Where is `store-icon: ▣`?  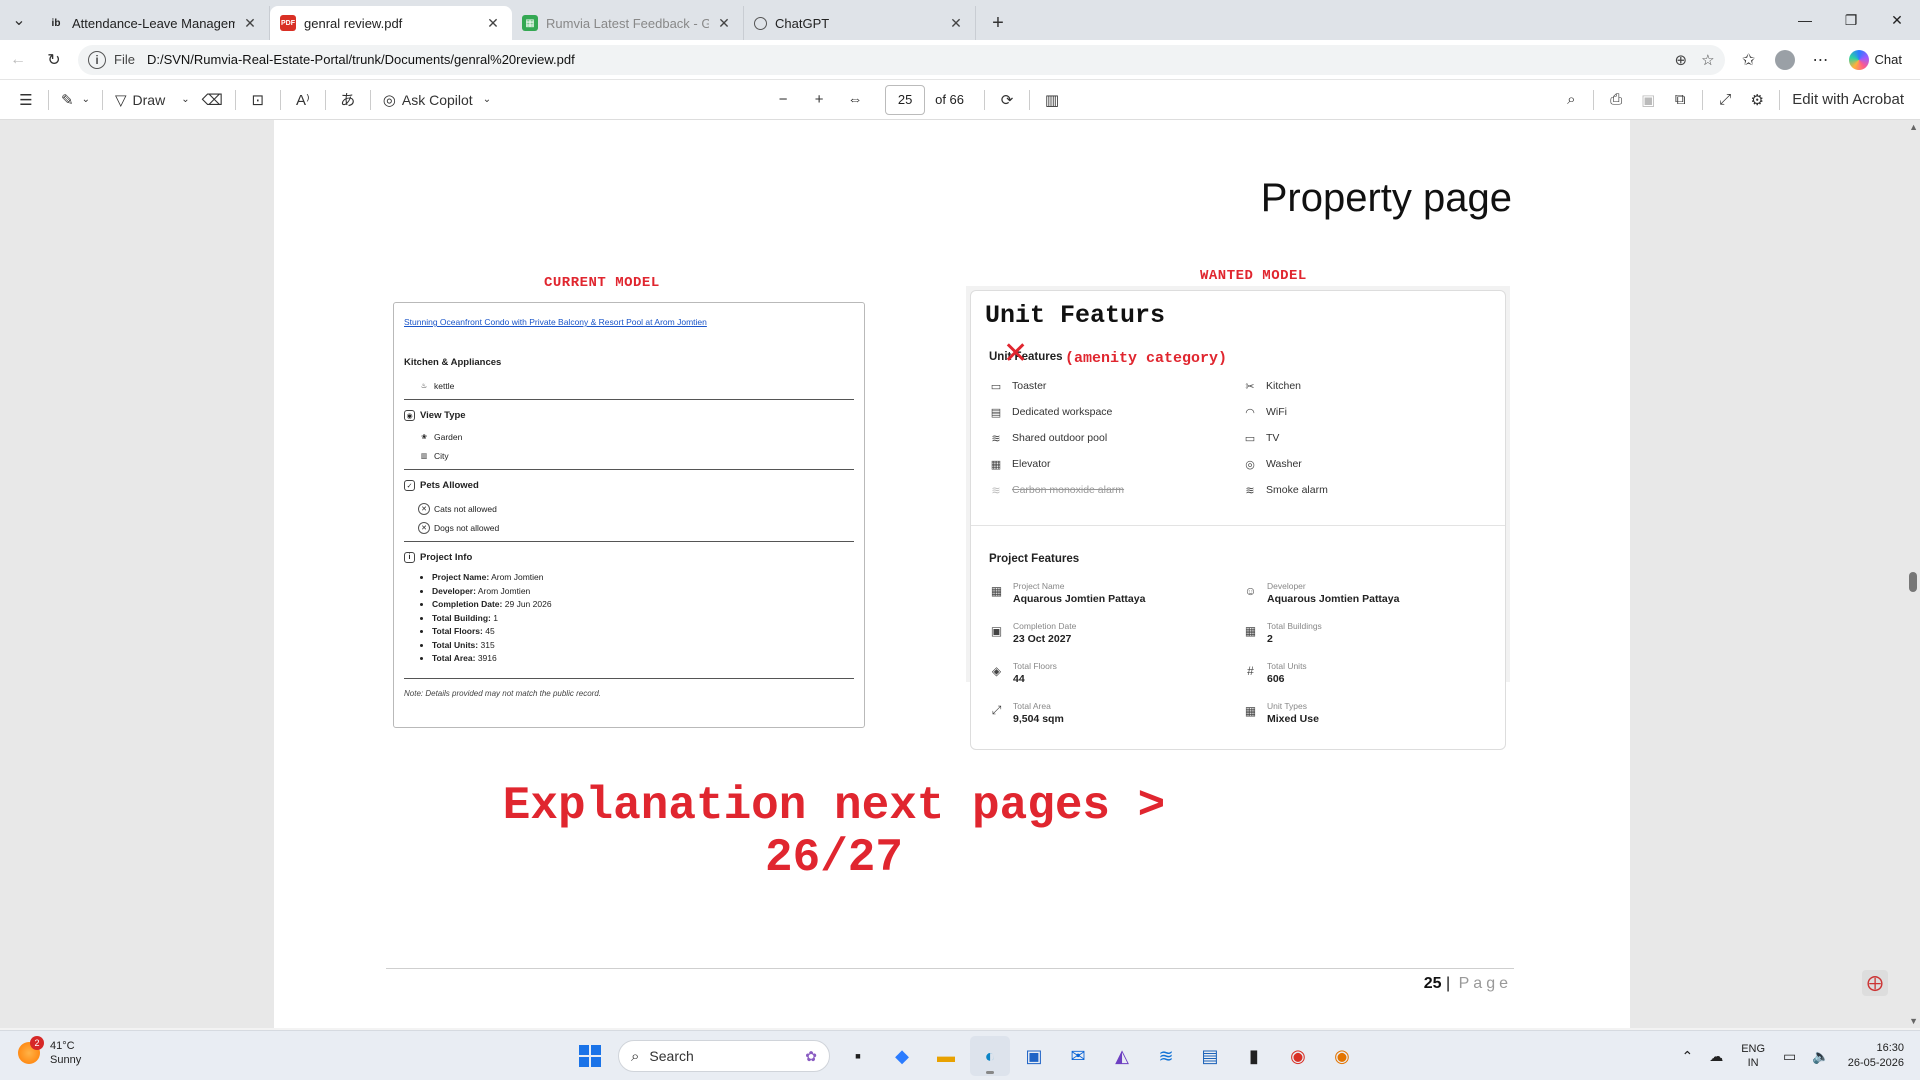
store-icon: ▣ is located at coordinates (1034, 1056).